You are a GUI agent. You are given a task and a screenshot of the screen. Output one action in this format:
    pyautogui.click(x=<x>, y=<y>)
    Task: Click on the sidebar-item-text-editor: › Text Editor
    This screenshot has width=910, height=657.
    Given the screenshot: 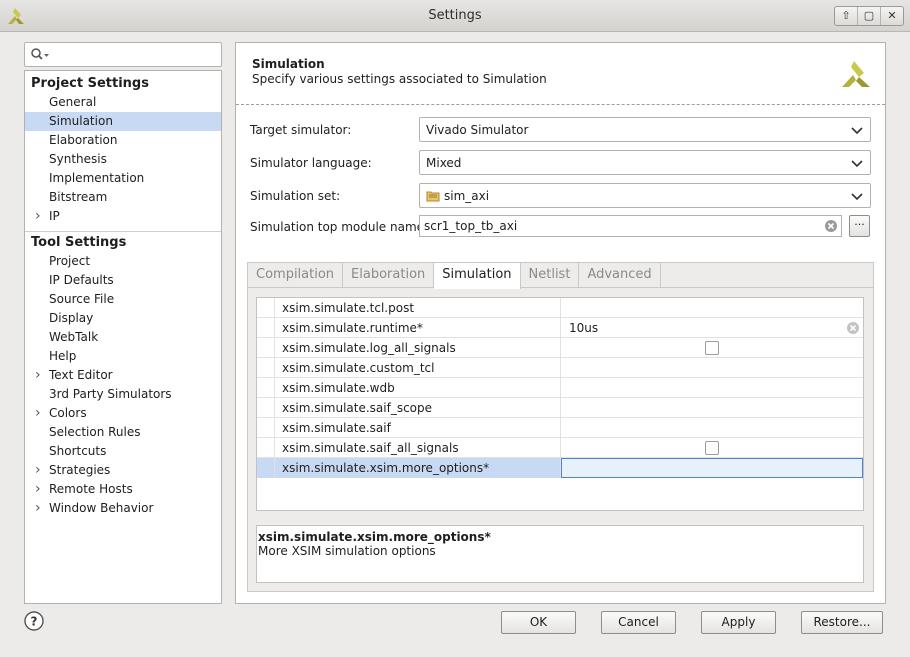 What is the action you would take?
    pyautogui.click(x=123, y=375)
    